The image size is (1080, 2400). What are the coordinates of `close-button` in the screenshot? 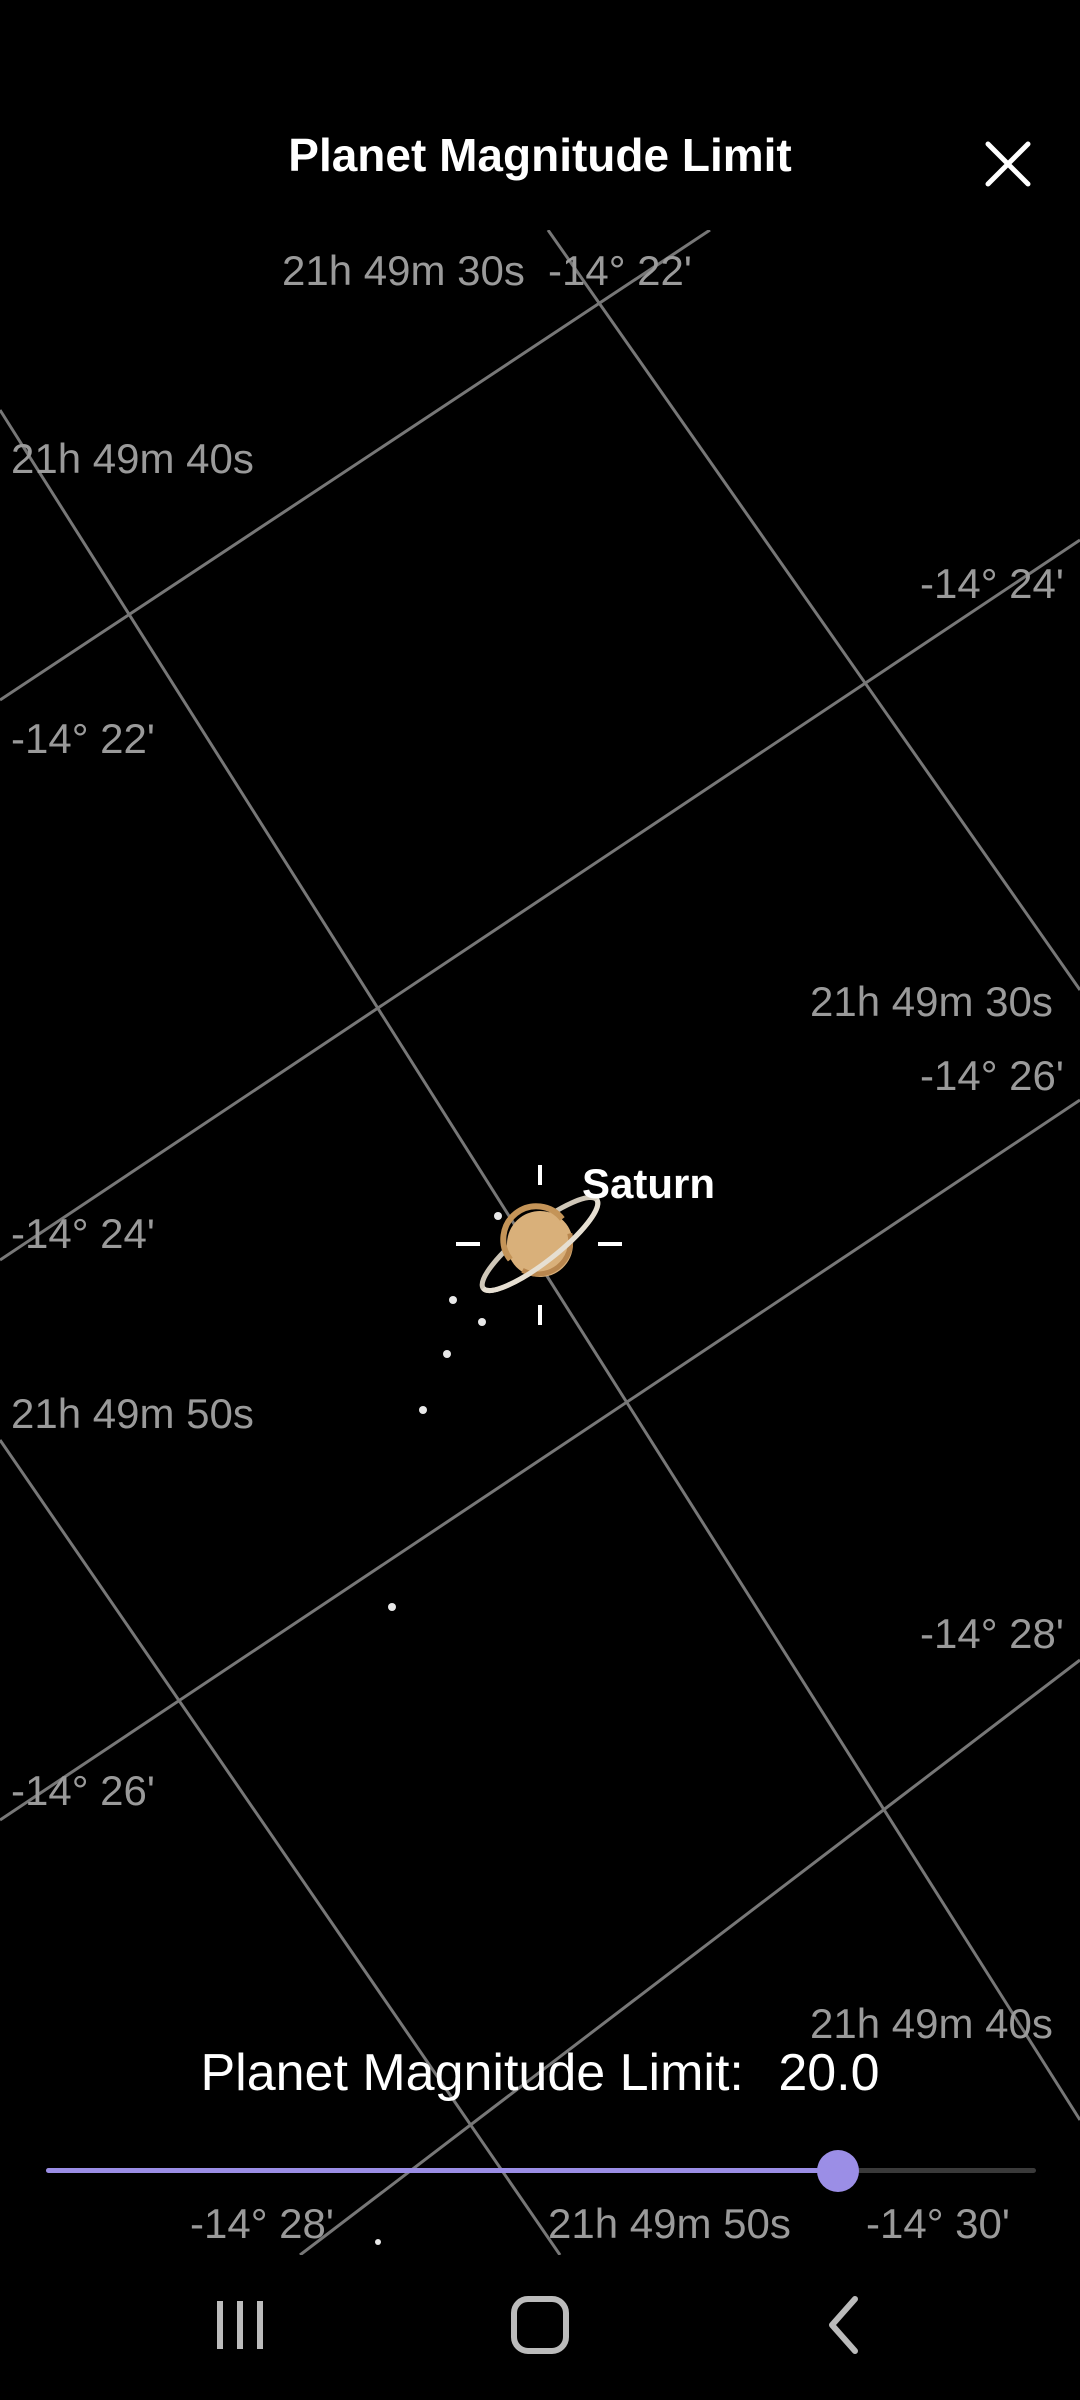 It's located at (1008, 164).